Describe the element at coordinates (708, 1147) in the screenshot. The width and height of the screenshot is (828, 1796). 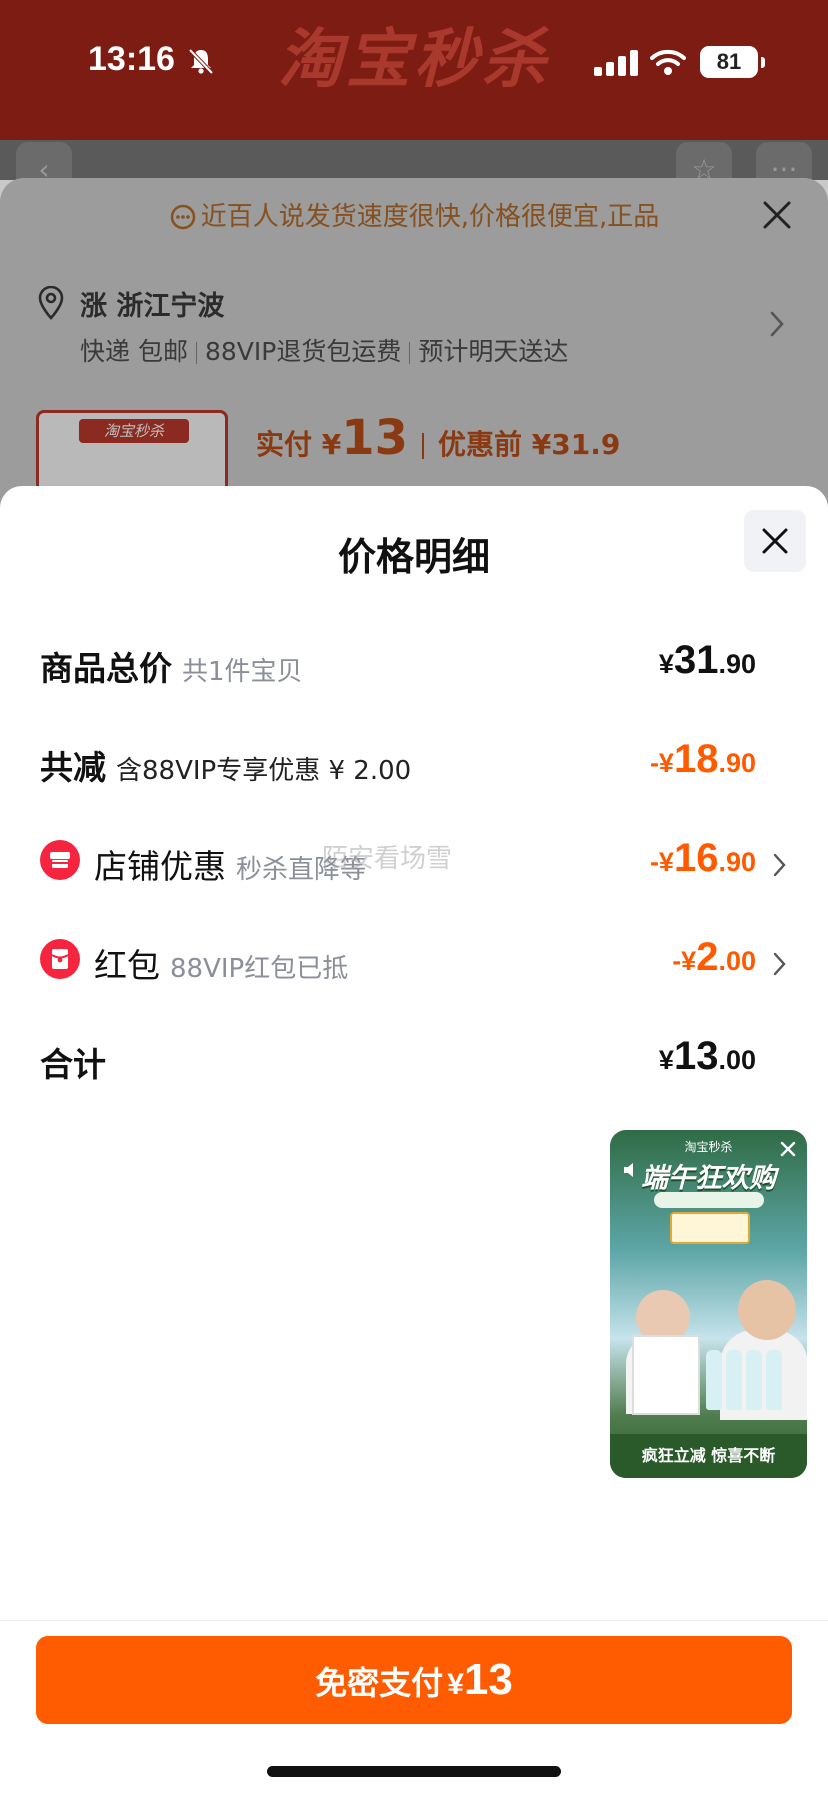
I see `video-logo: 淘宝秒杀` at that location.